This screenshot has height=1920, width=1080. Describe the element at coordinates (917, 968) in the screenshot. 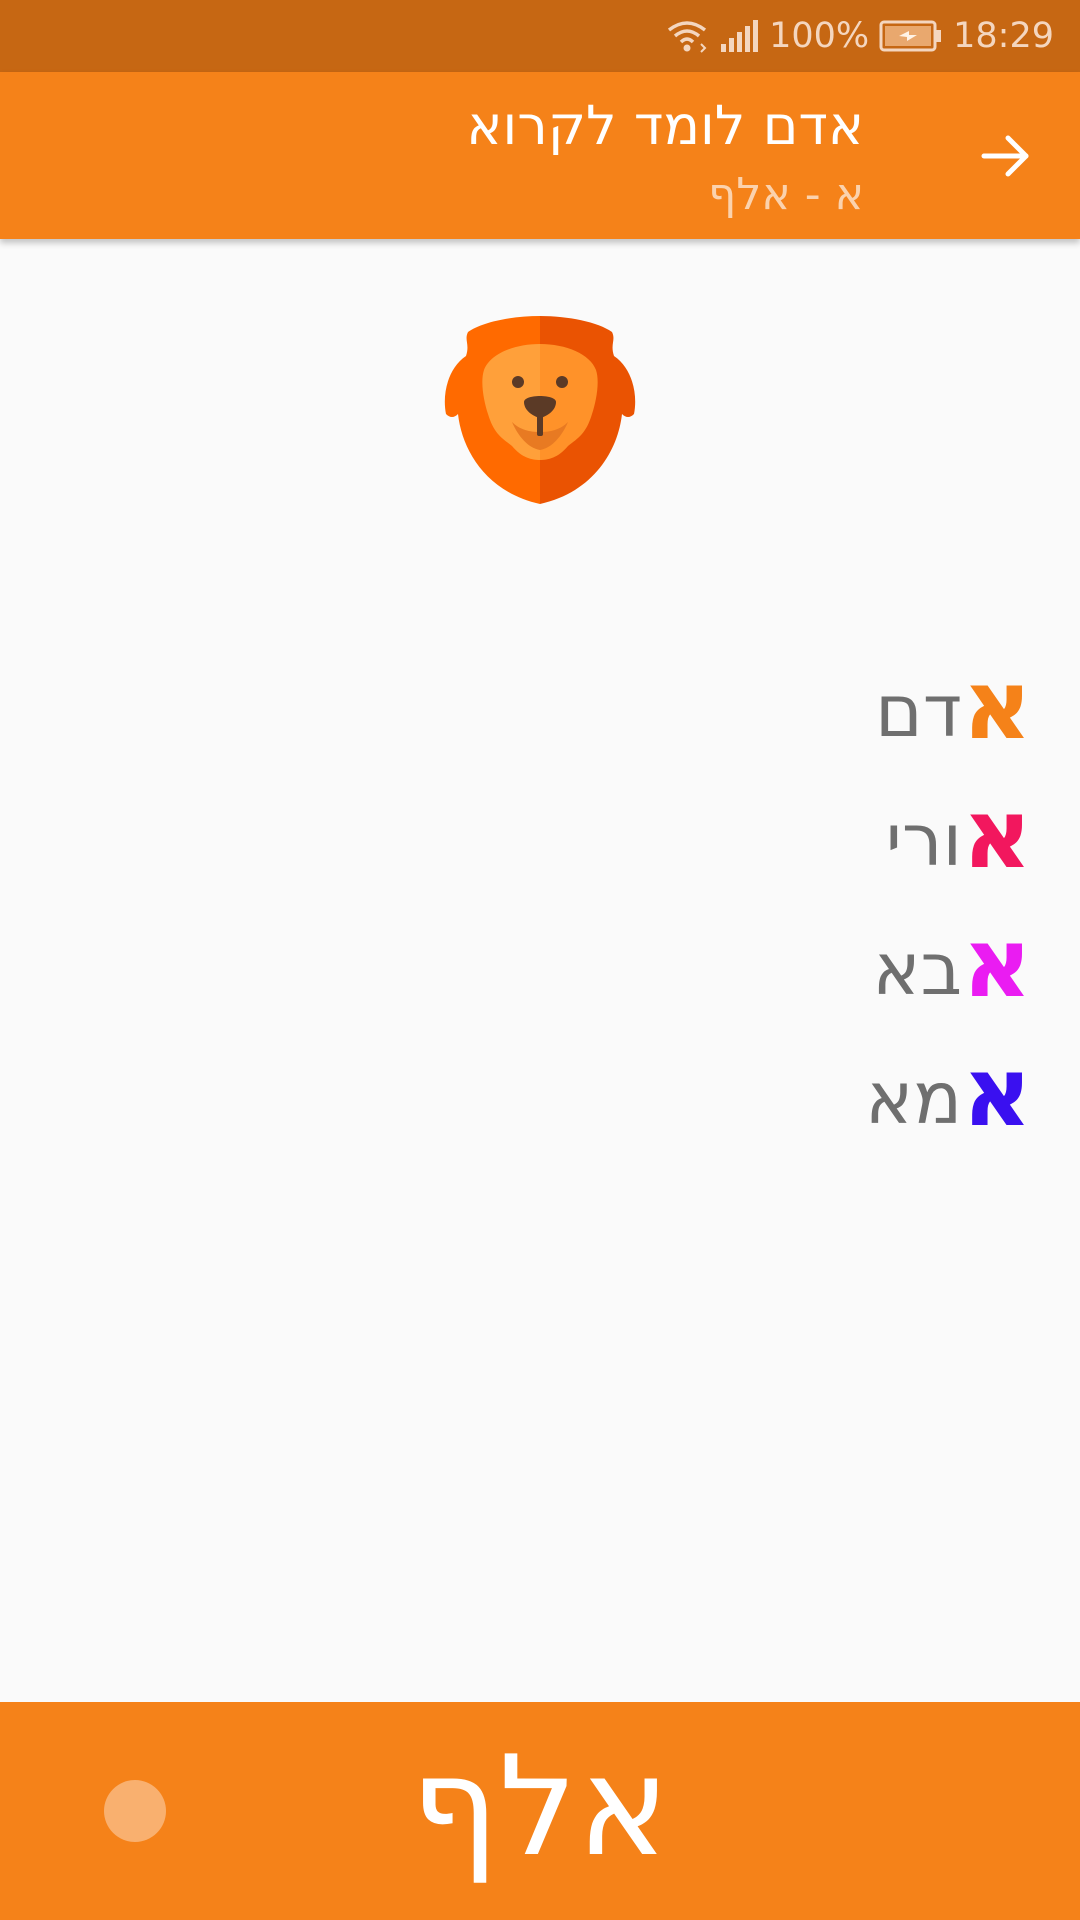

I see `word-rest: בא` at that location.